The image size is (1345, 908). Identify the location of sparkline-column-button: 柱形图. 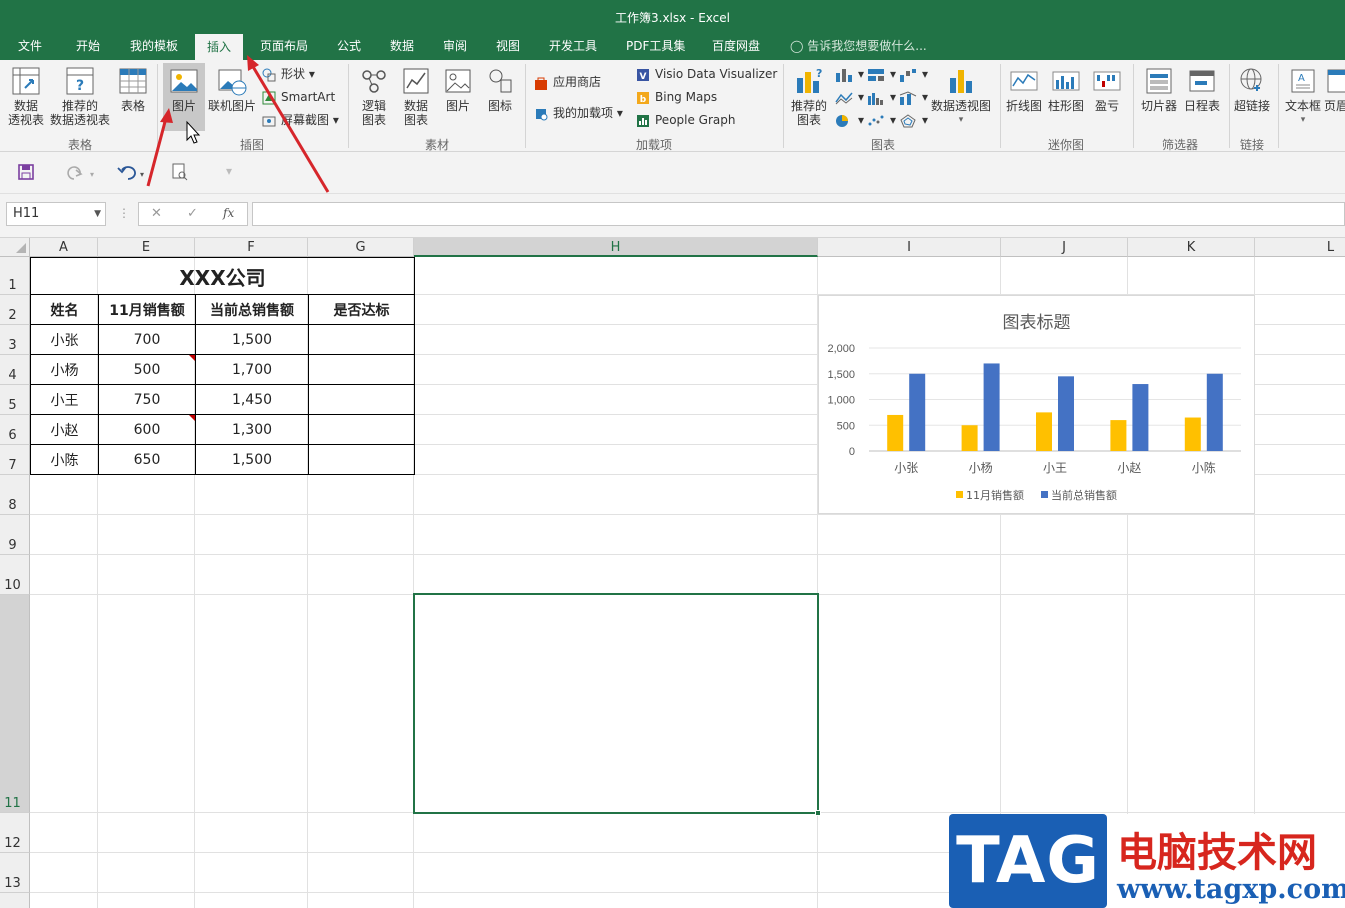
(1066, 89).